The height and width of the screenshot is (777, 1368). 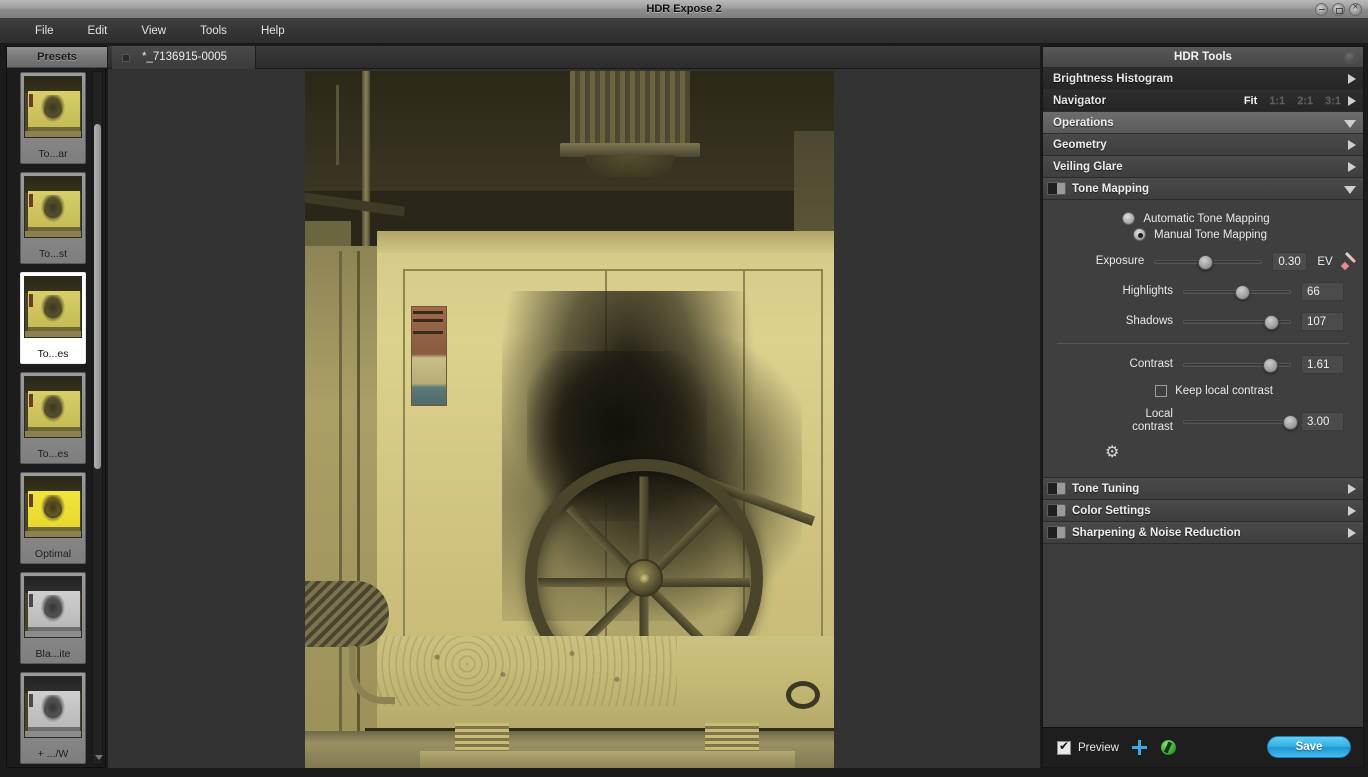 I want to click on exposure-slider, so click(x=1208, y=262).